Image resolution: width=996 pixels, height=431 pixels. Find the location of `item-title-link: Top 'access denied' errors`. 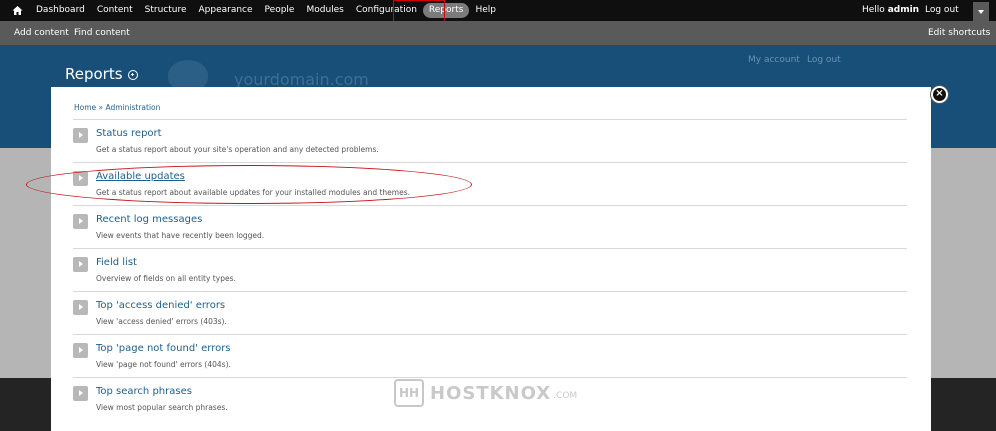

item-title-link: Top 'access denied' errors is located at coordinates (160, 305).